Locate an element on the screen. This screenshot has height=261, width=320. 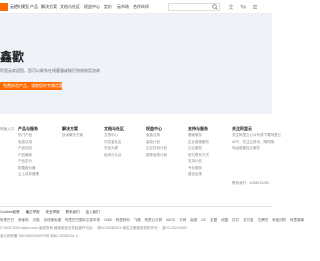
site-link: 全球速卖通 is located at coordinates (52, 220).